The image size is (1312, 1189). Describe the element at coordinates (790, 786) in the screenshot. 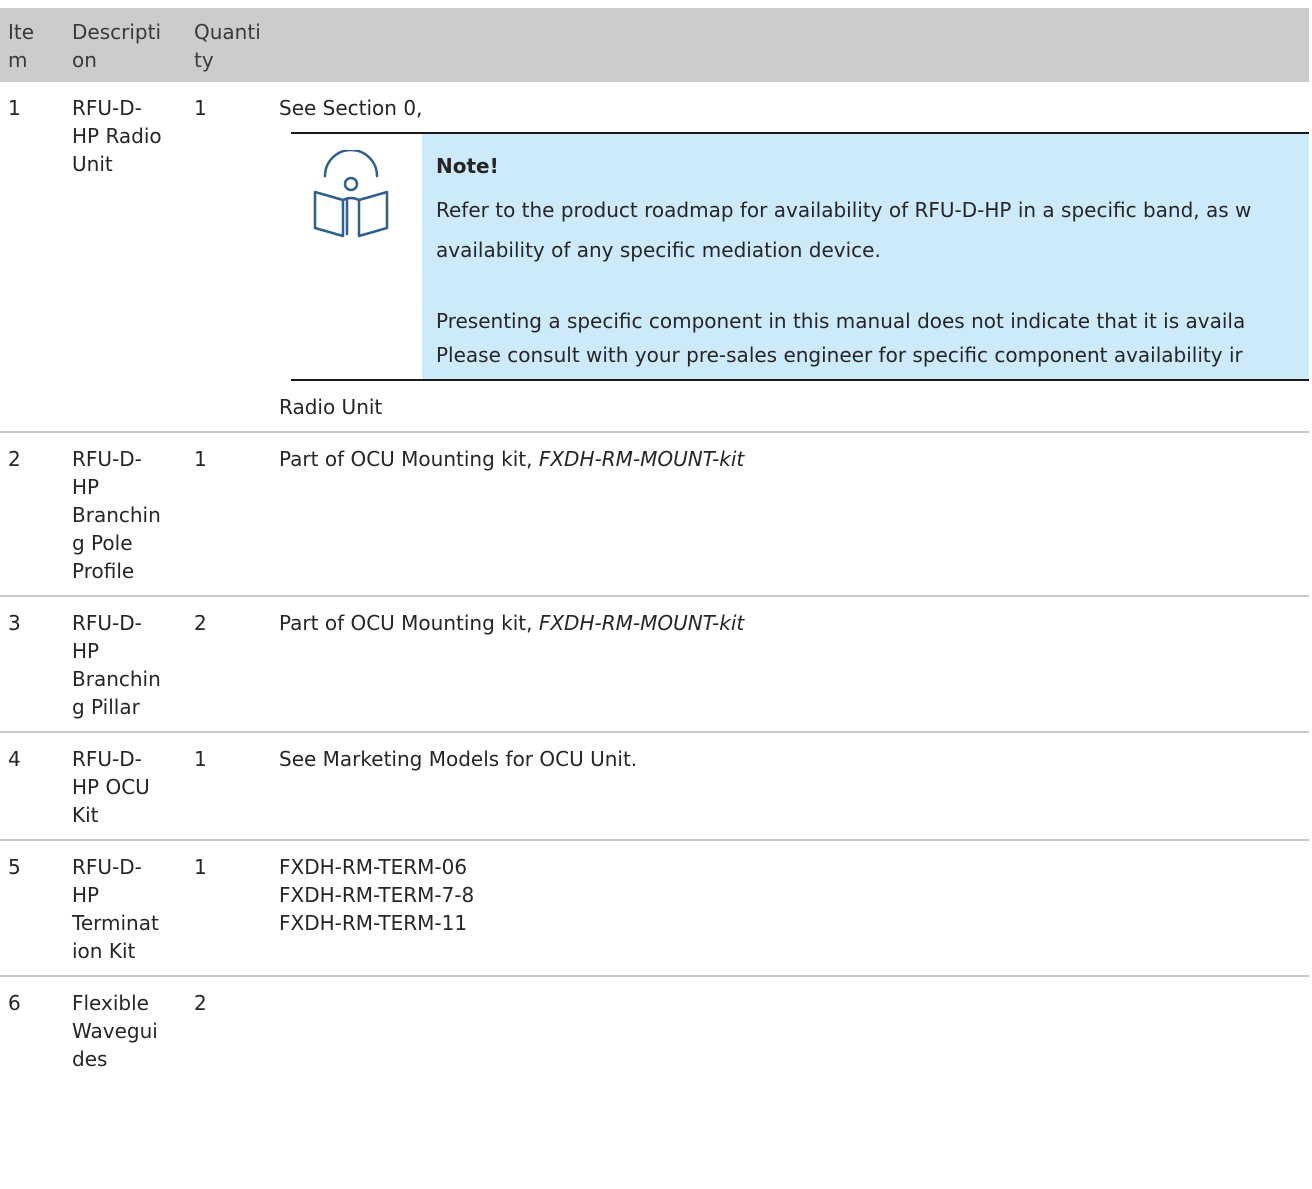

I see `cell-details: See Marketing Models for OCU Unit.` at that location.